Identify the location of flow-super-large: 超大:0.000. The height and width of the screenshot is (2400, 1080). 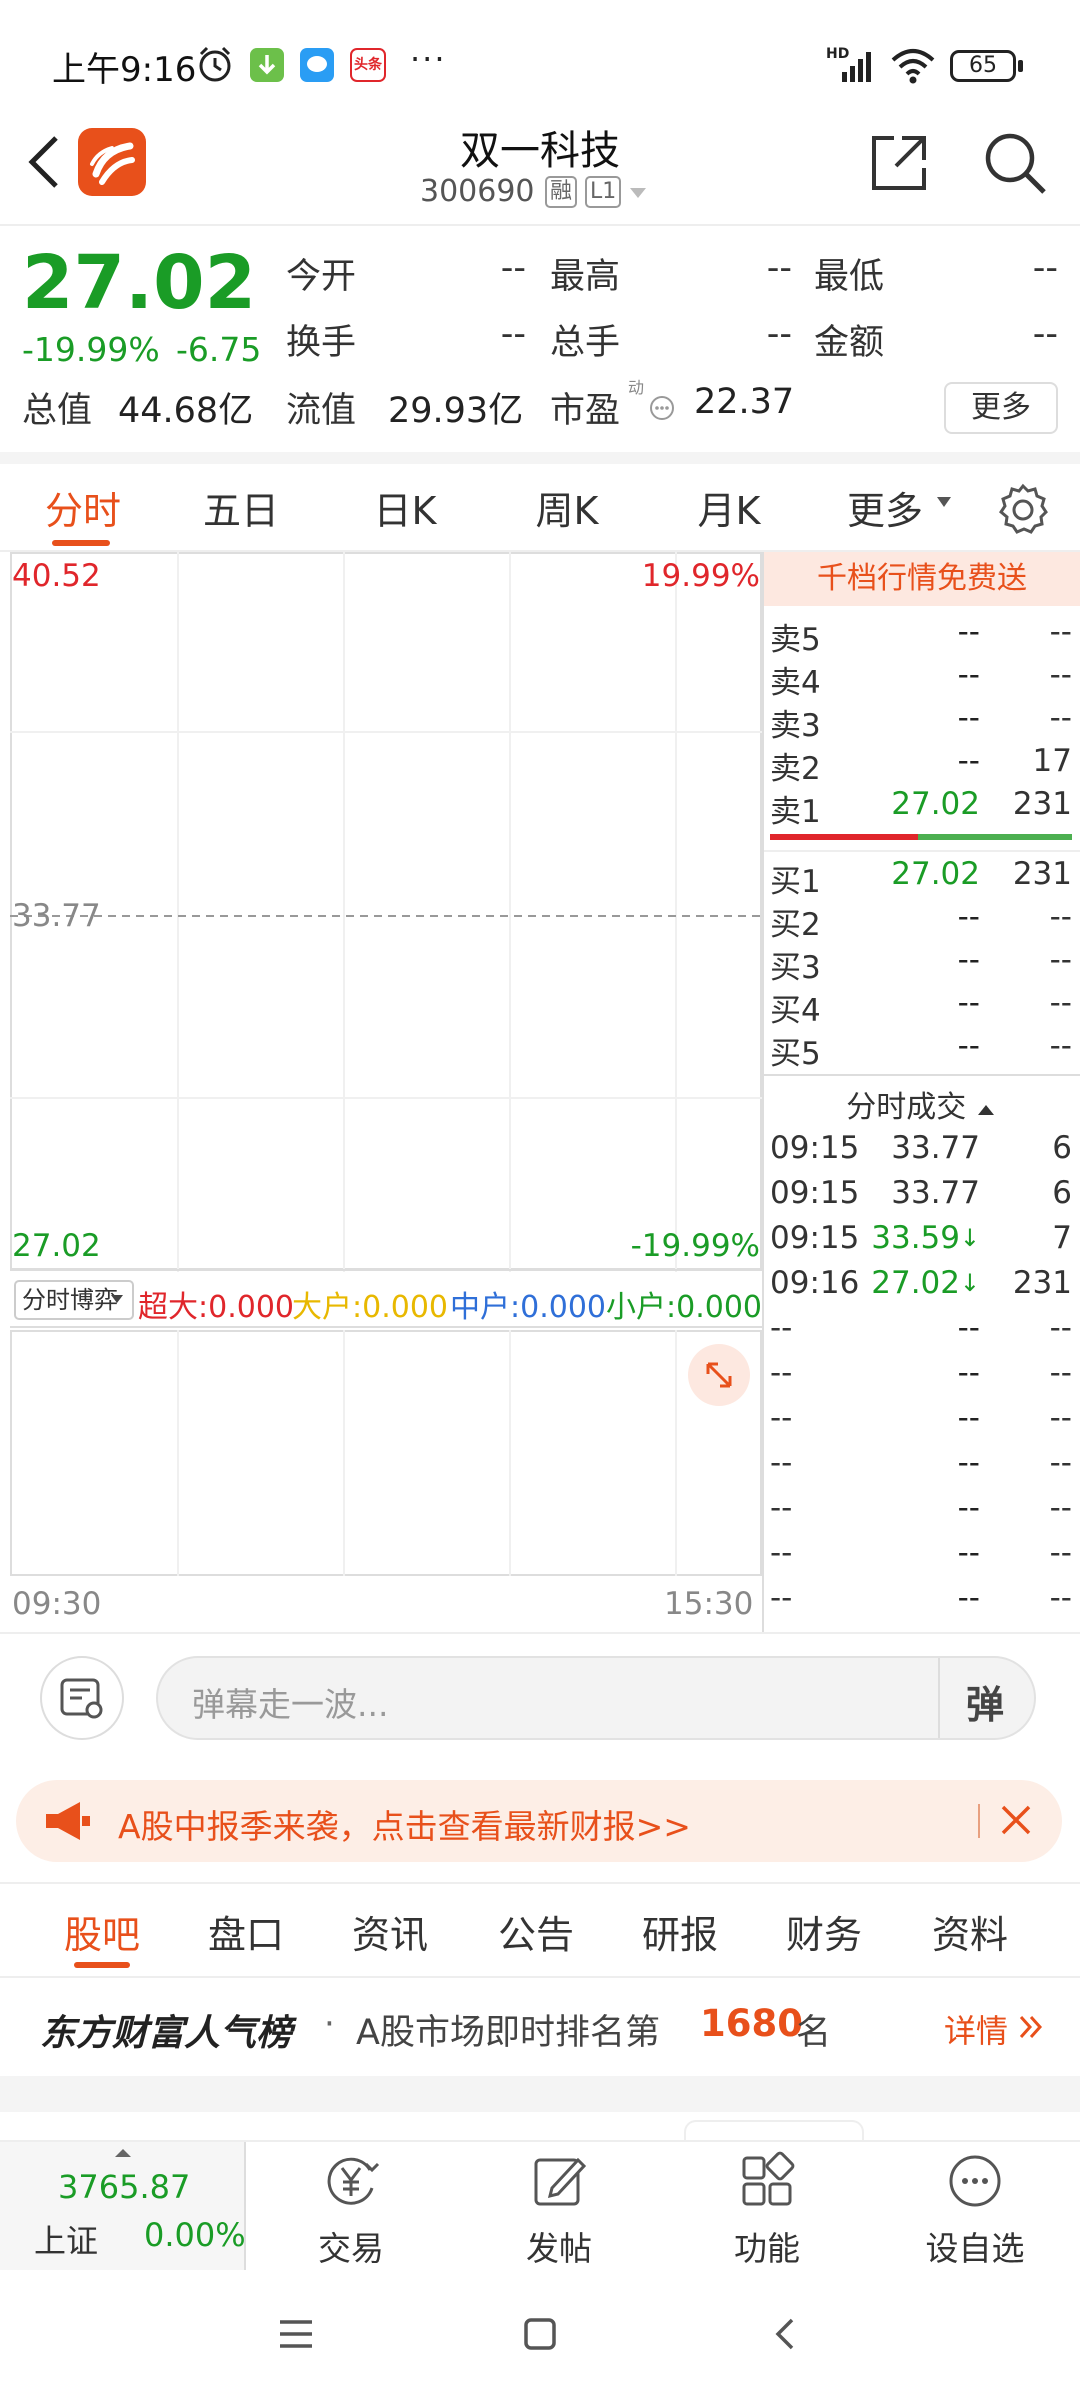
(216, 1307).